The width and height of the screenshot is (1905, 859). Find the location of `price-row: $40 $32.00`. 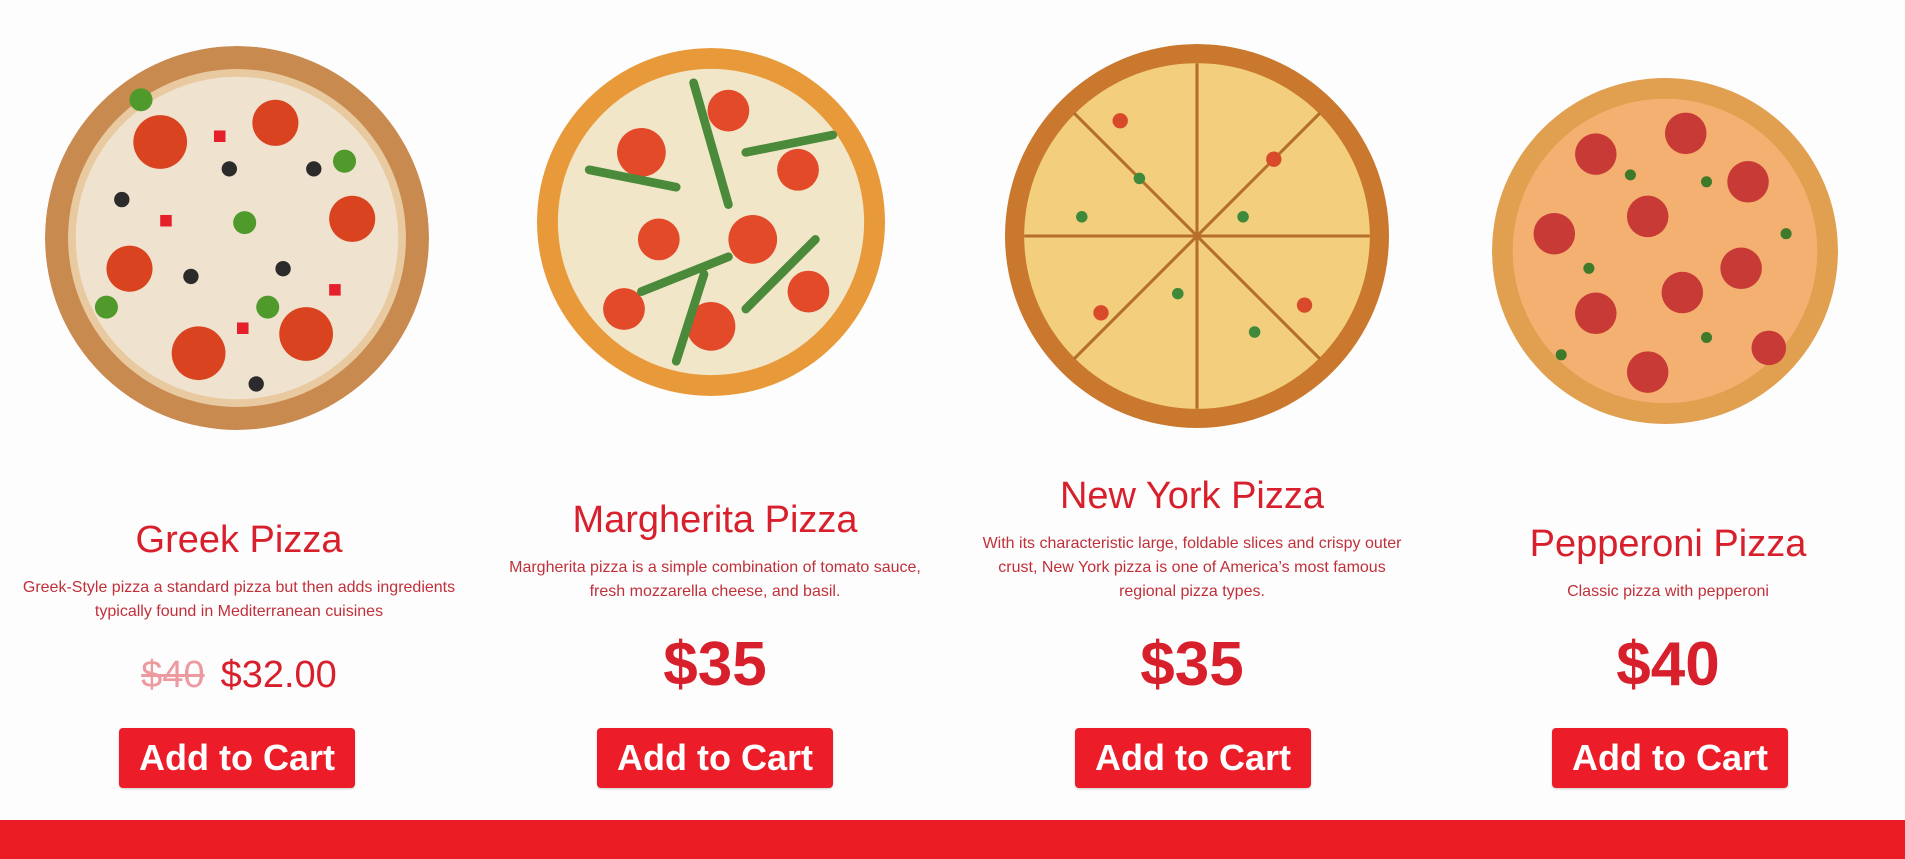

price-row: $40 $32.00 is located at coordinates (239, 679).